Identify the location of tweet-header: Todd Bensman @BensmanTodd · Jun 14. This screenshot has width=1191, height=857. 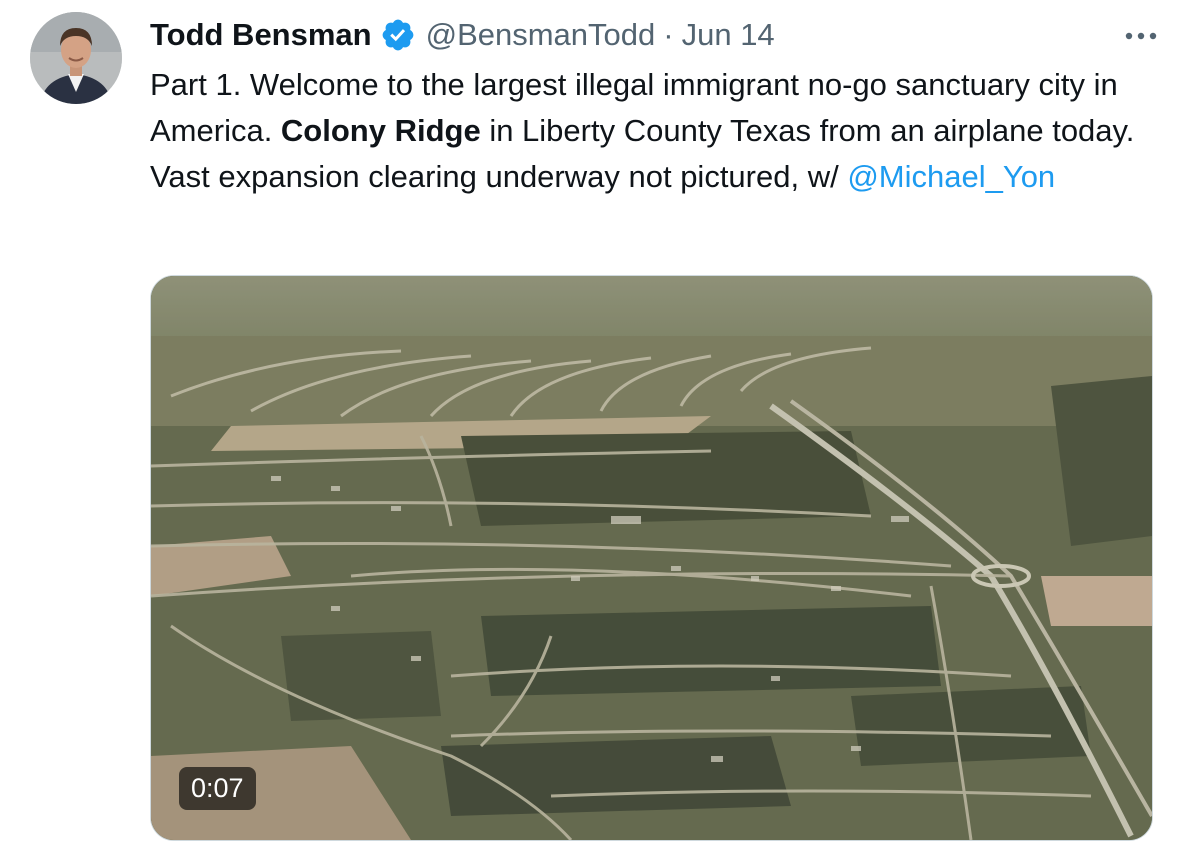
(462, 35).